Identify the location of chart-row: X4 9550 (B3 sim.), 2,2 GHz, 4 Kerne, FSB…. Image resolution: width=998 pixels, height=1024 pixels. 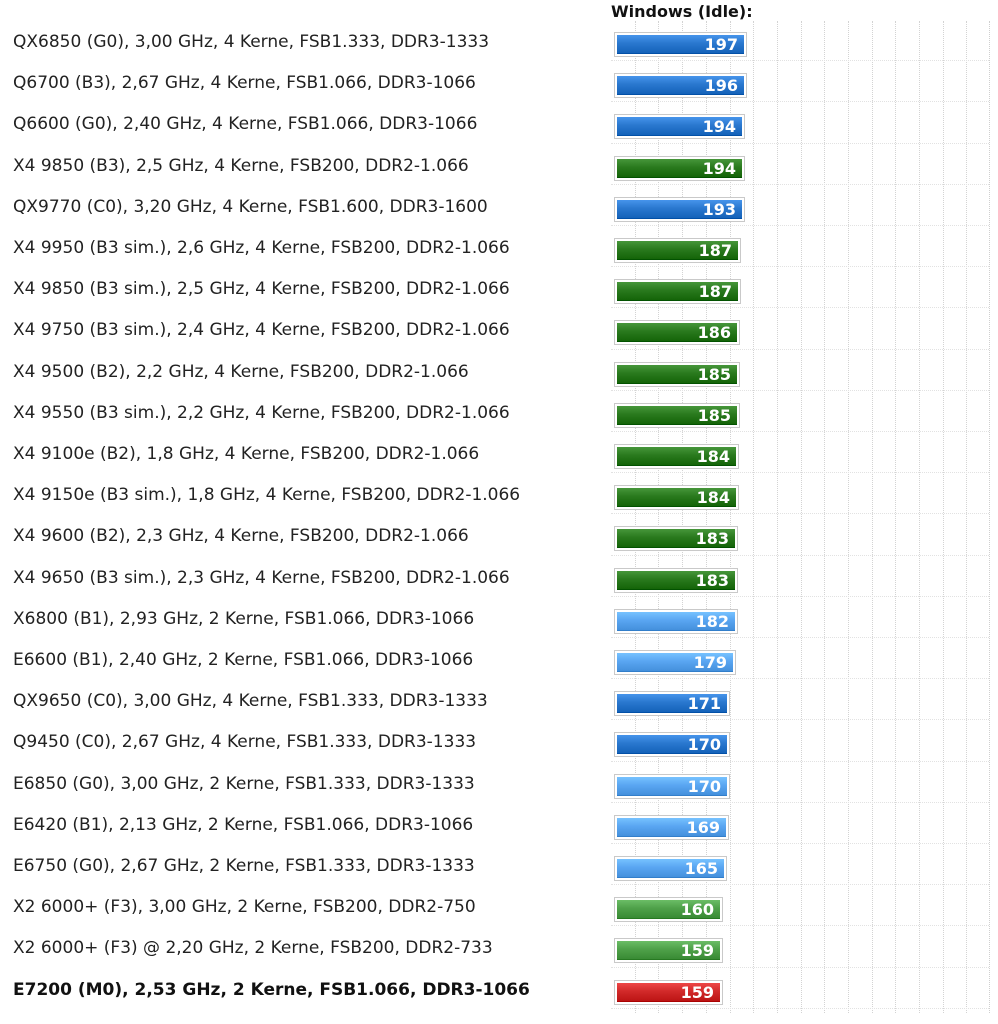
(499, 412).